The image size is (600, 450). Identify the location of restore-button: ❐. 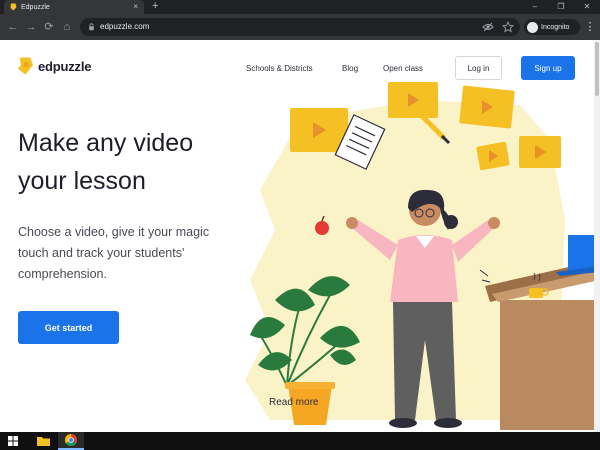
(561, 7).